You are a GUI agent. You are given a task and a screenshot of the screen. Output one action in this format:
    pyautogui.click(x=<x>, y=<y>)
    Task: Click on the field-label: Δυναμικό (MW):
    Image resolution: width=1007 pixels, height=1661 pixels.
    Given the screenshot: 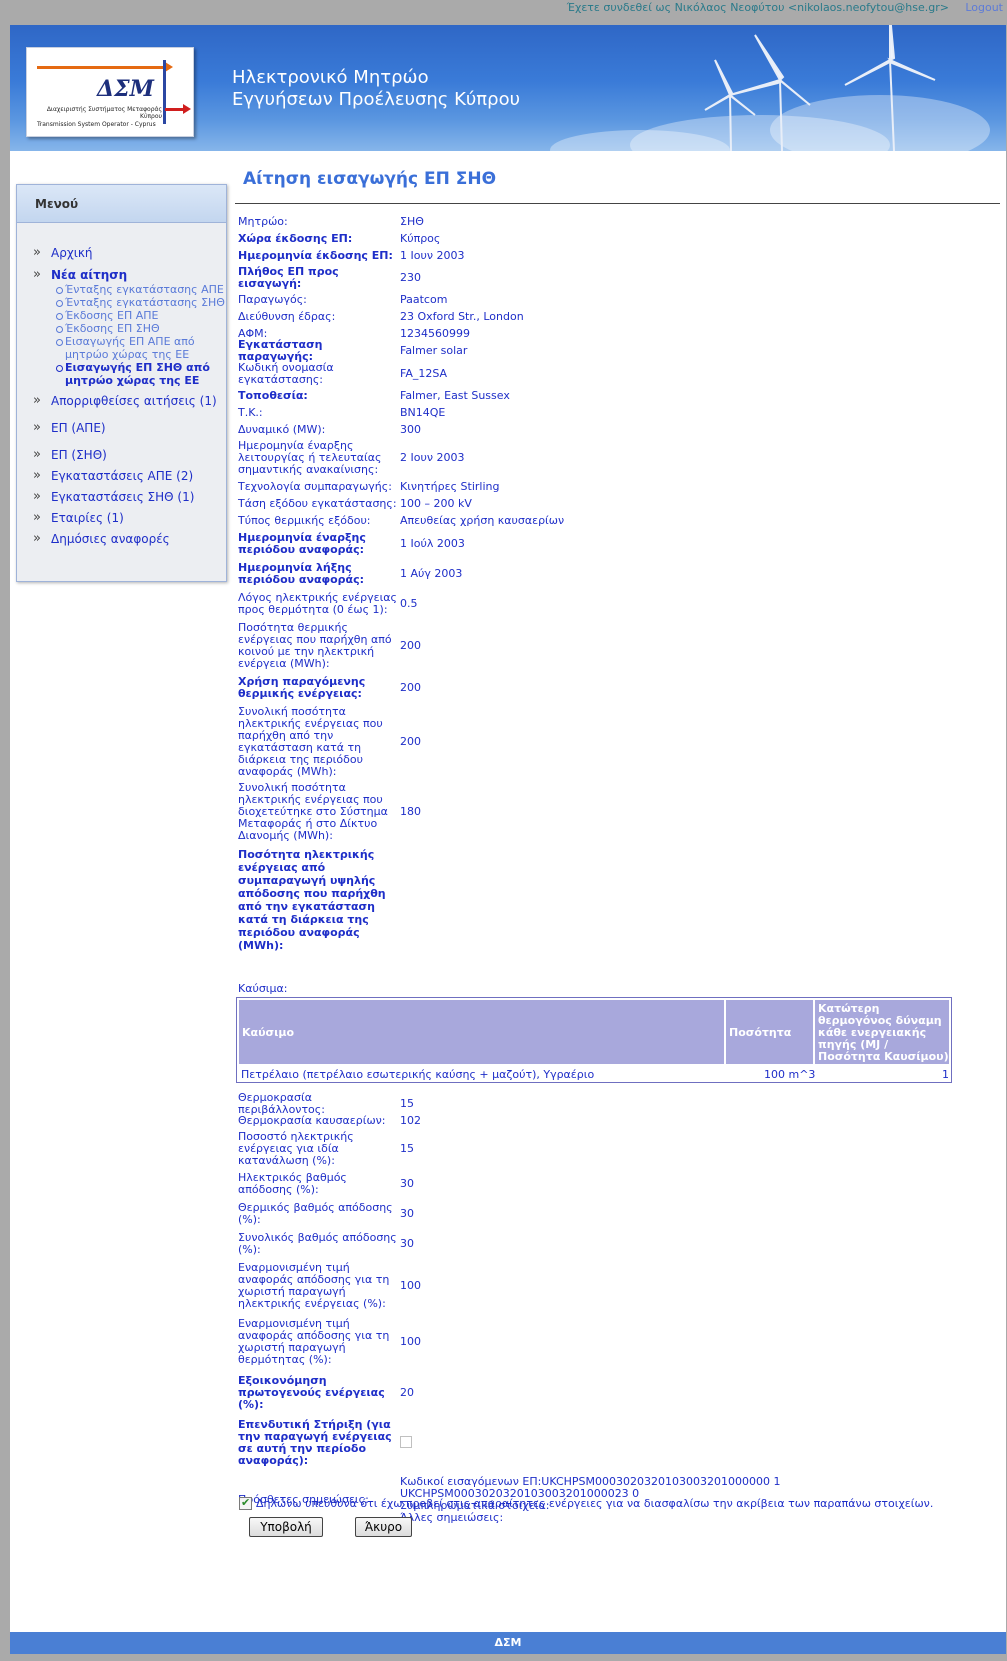 What is the action you would take?
    pyautogui.click(x=282, y=429)
    